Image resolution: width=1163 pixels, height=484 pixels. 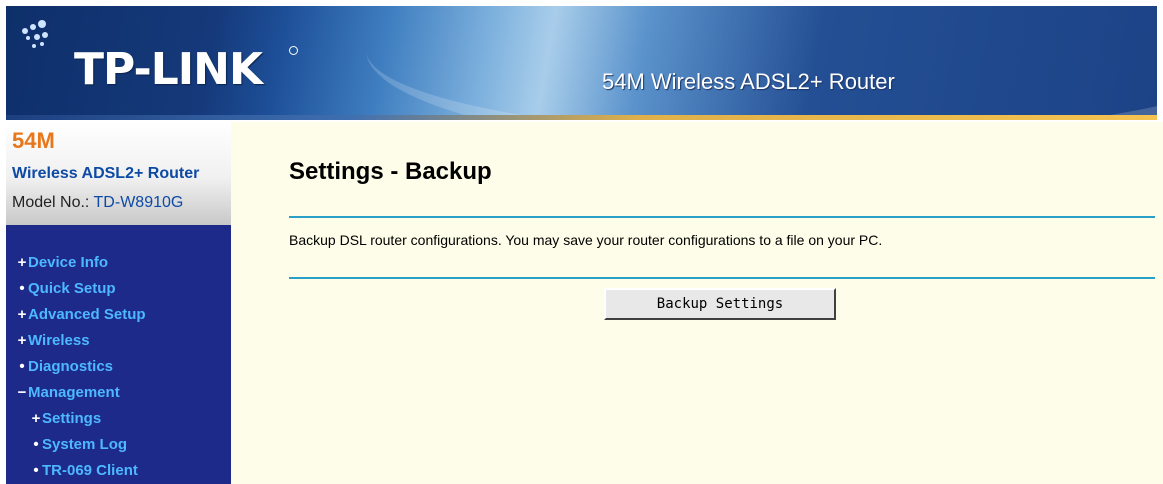 I want to click on nav-item-management: − Management, so click(x=118, y=393).